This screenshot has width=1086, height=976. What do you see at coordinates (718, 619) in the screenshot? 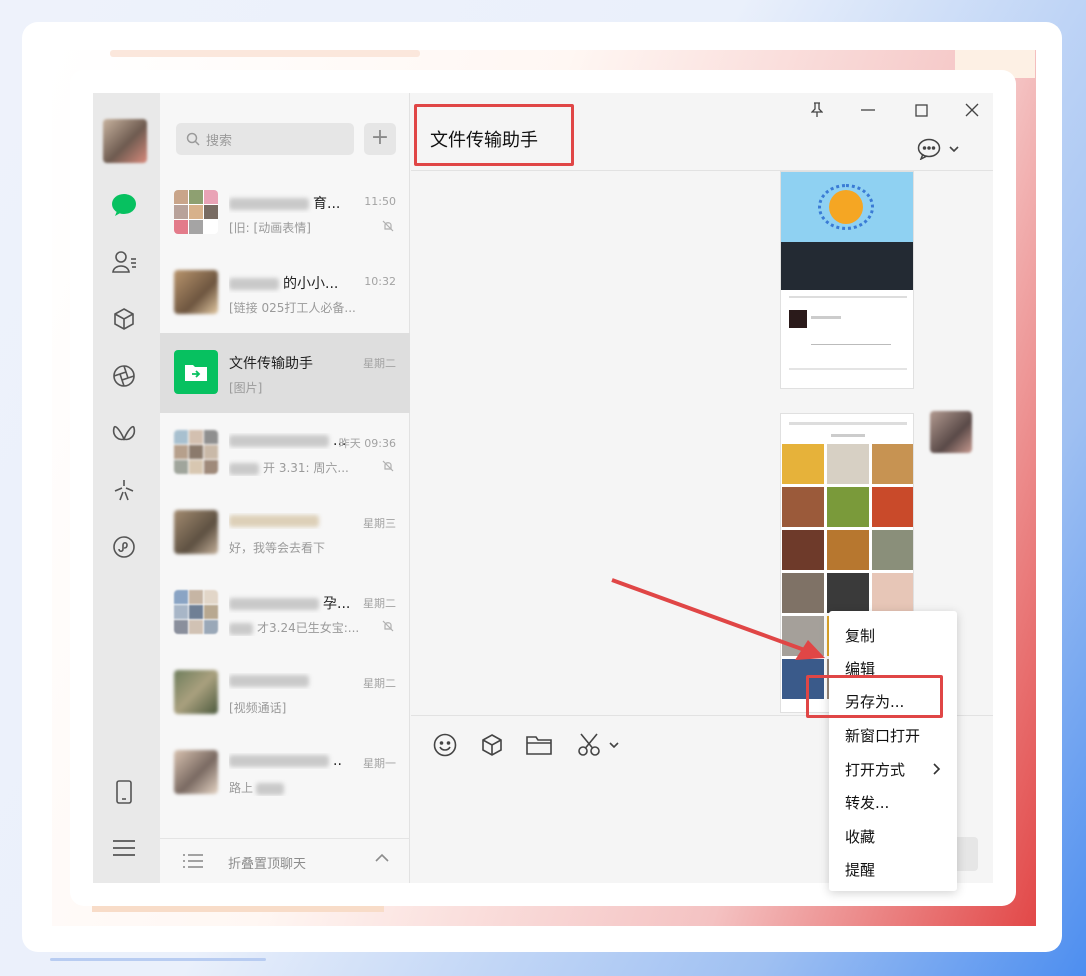
I see `annotation-arrow` at bounding box center [718, 619].